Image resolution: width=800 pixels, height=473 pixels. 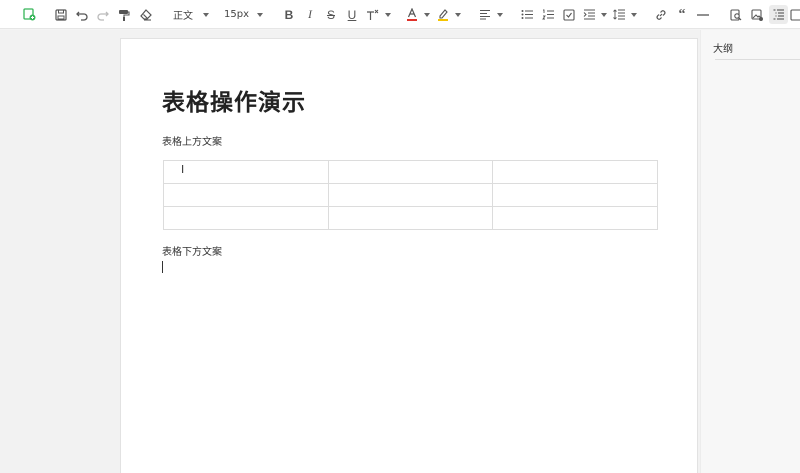 I want to click on indent-icon, so click(x=589, y=14).